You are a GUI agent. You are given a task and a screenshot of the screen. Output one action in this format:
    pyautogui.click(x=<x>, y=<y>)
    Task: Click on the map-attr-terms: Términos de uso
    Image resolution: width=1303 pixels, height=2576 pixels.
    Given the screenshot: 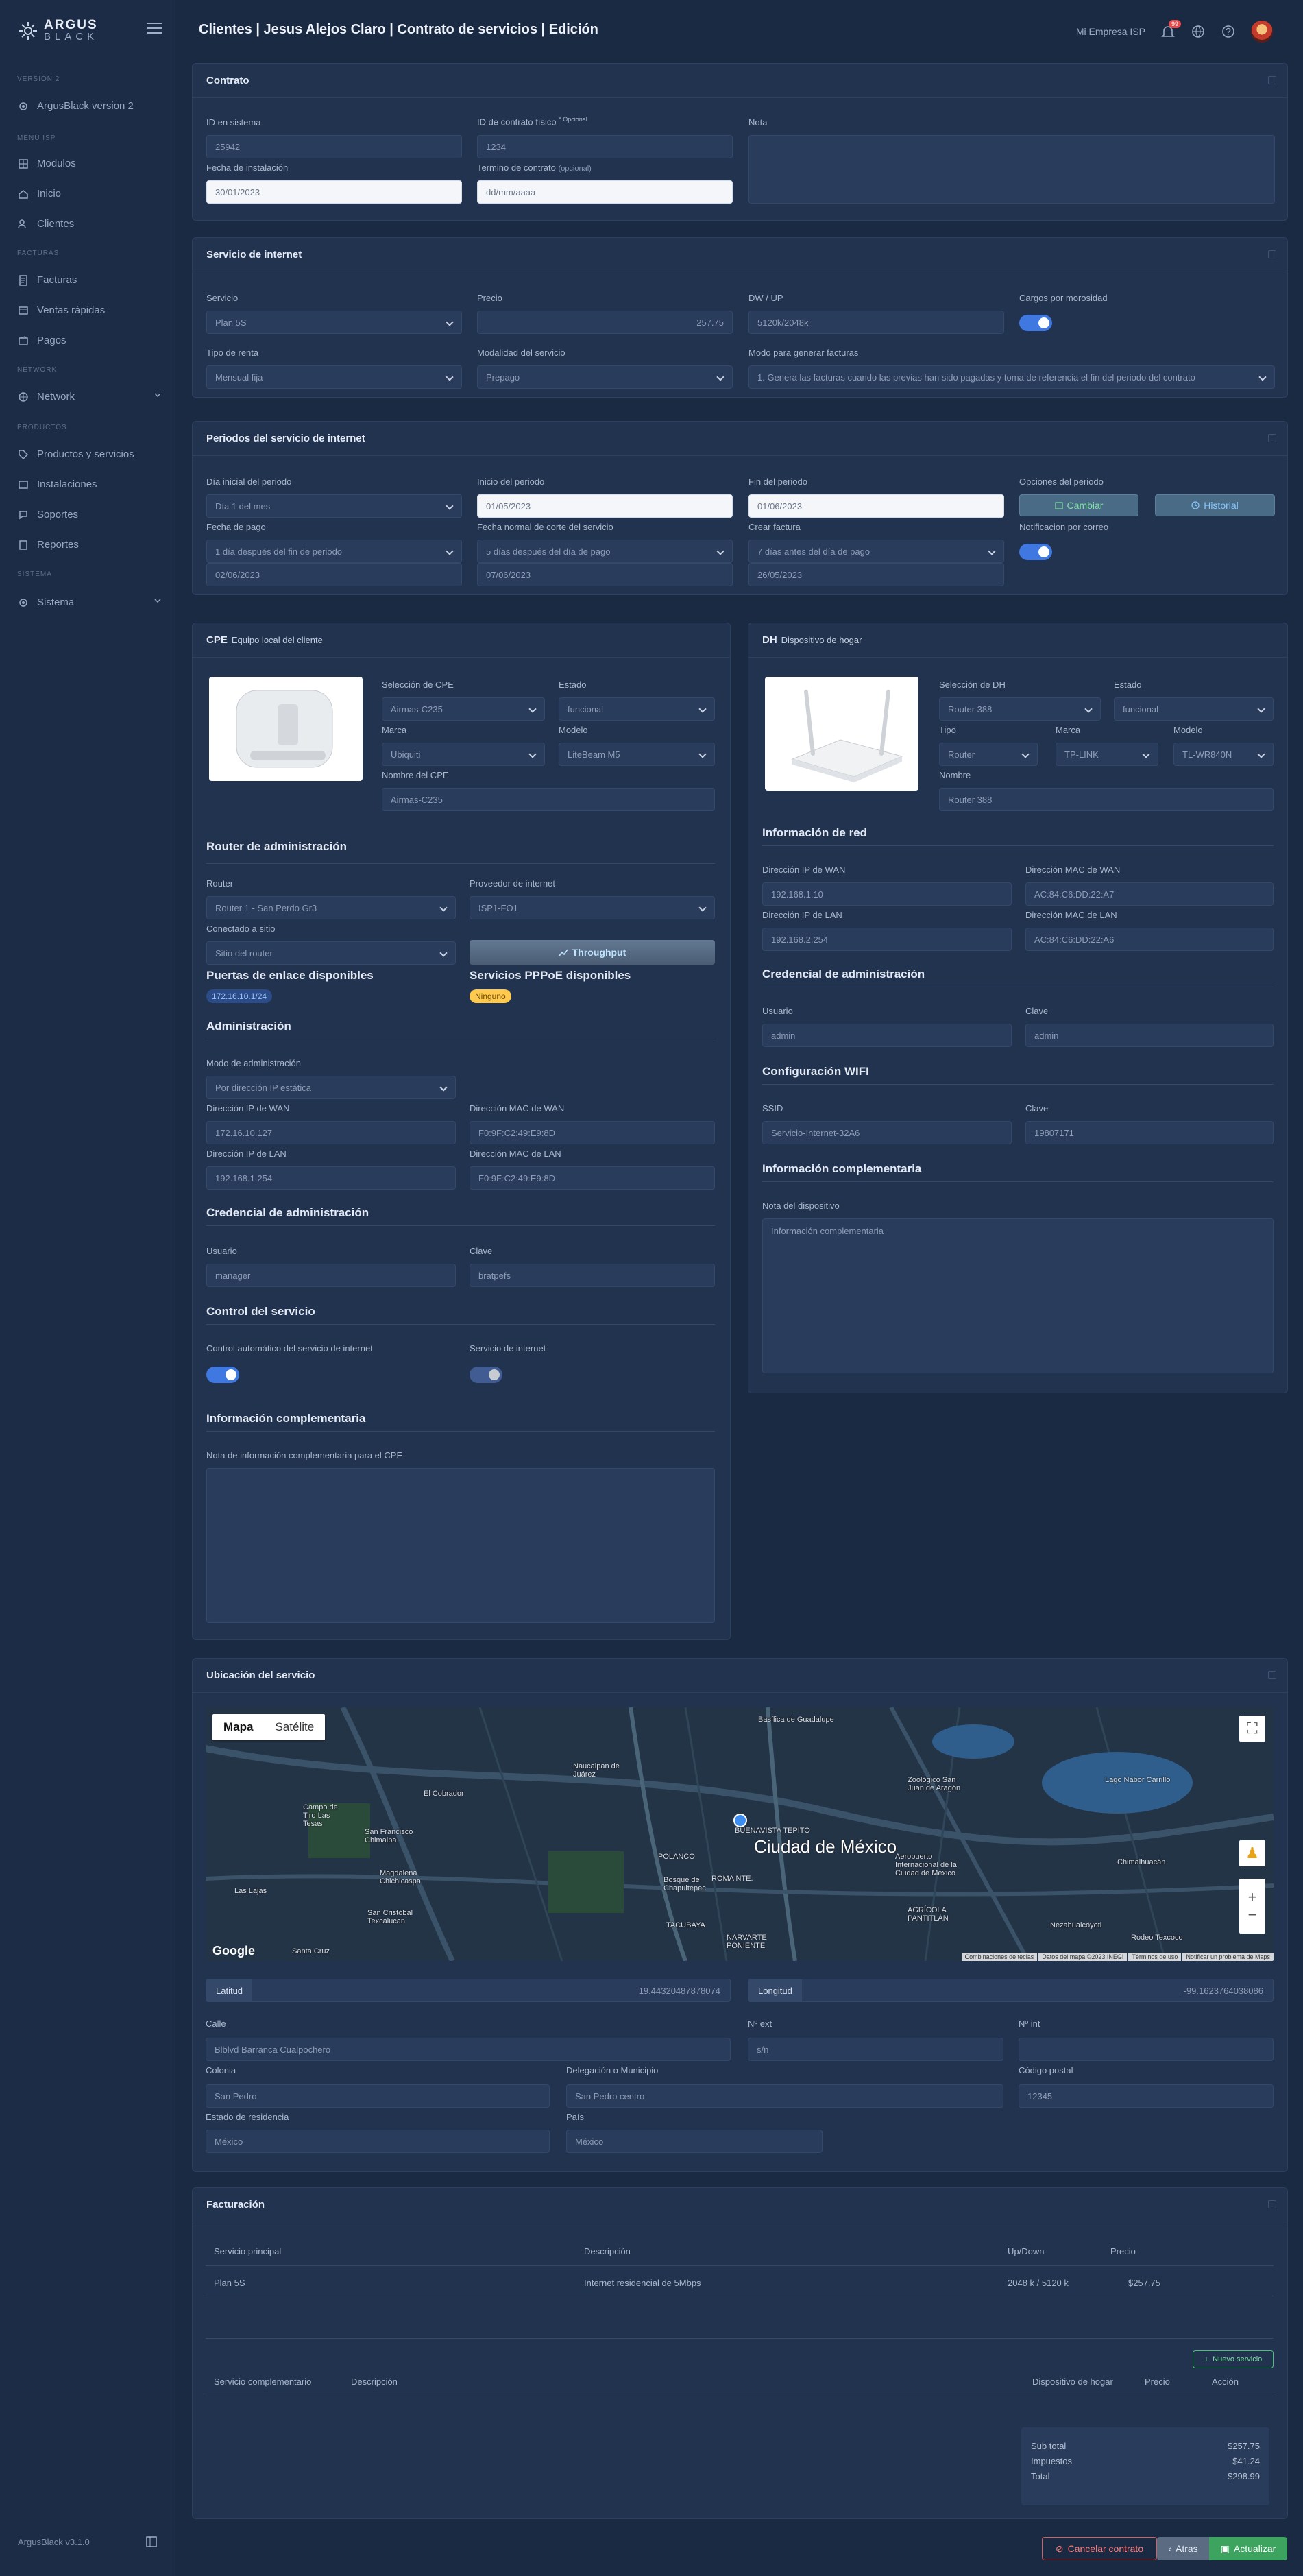 What is the action you would take?
    pyautogui.click(x=1155, y=1957)
    